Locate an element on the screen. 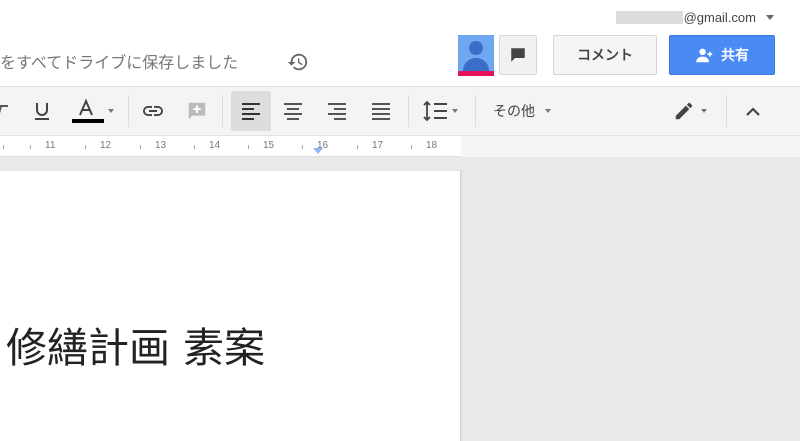 The height and width of the screenshot is (441, 800). account-dropdown-icon is located at coordinates (770, 17).